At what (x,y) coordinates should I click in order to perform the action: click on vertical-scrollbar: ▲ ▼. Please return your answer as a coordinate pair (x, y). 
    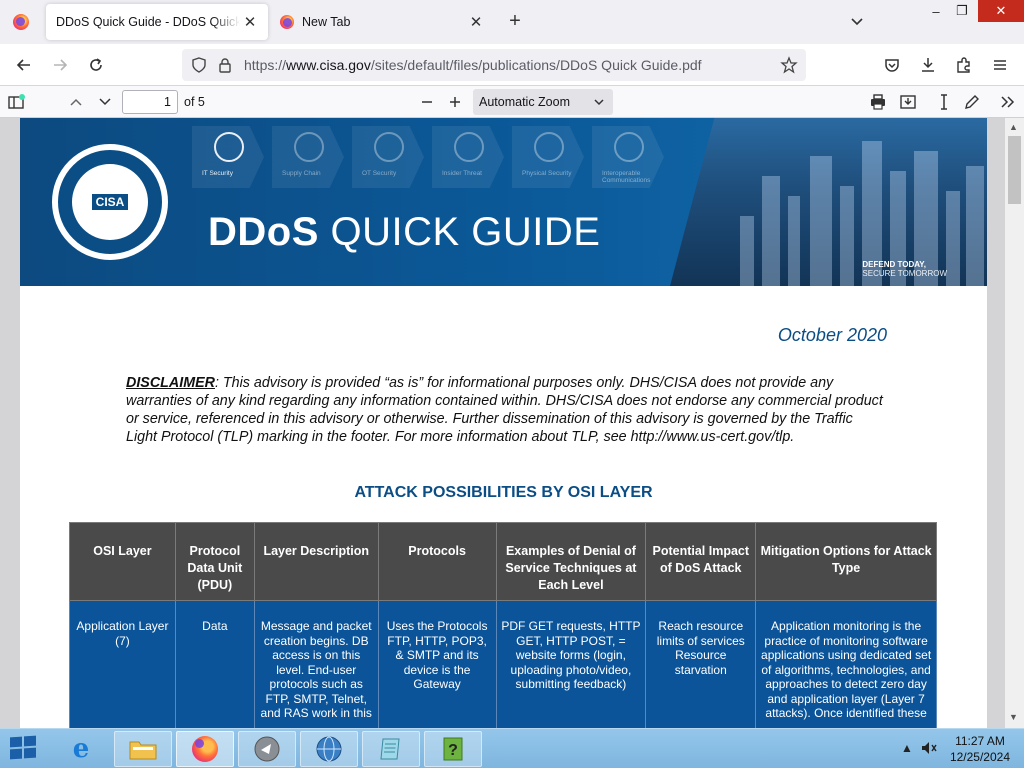
    Looking at the image, I should click on (1014, 423).